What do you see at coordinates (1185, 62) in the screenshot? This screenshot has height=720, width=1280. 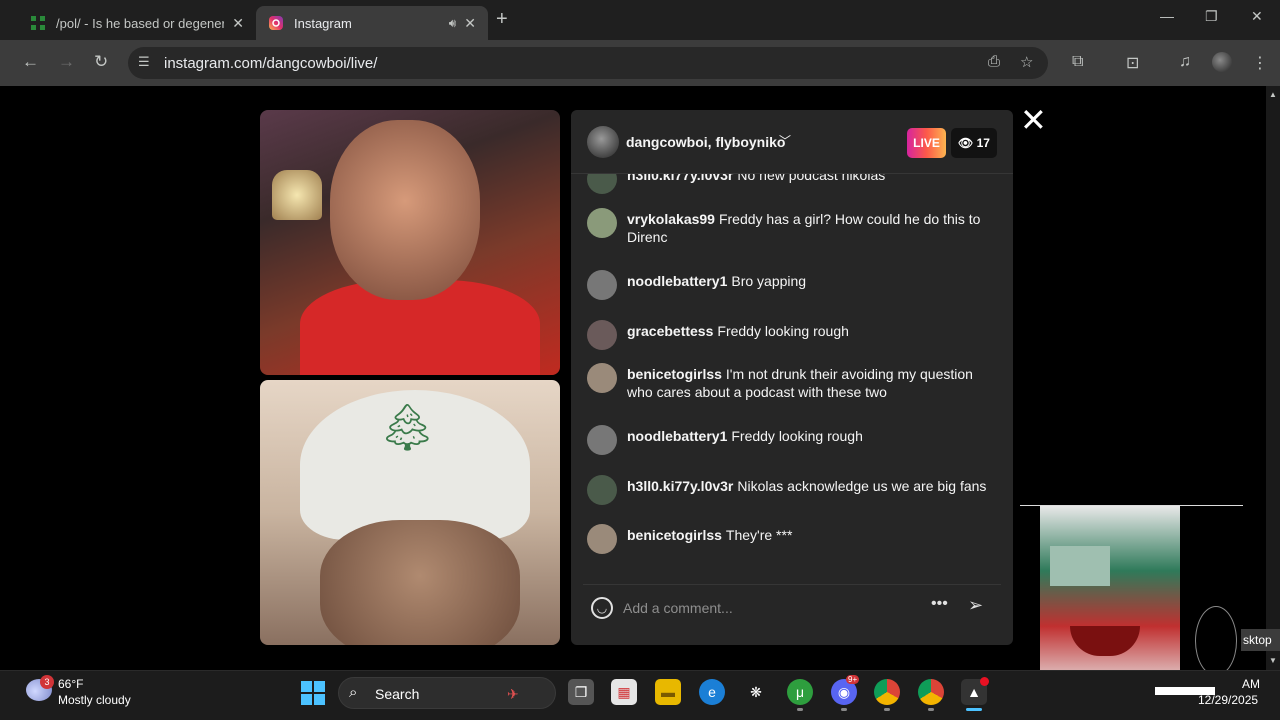 I see `media-controls-icon: ♫` at bounding box center [1185, 62].